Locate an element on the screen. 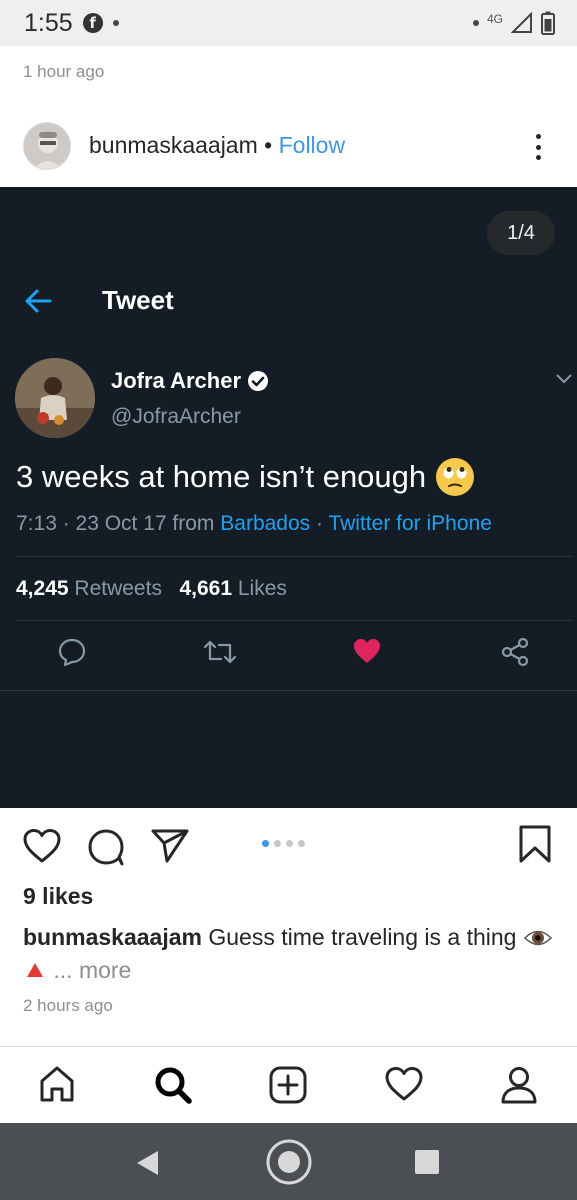 Image resolution: width=577 pixels, height=1200 pixels. tweet-header-title: Tweet is located at coordinates (138, 300).